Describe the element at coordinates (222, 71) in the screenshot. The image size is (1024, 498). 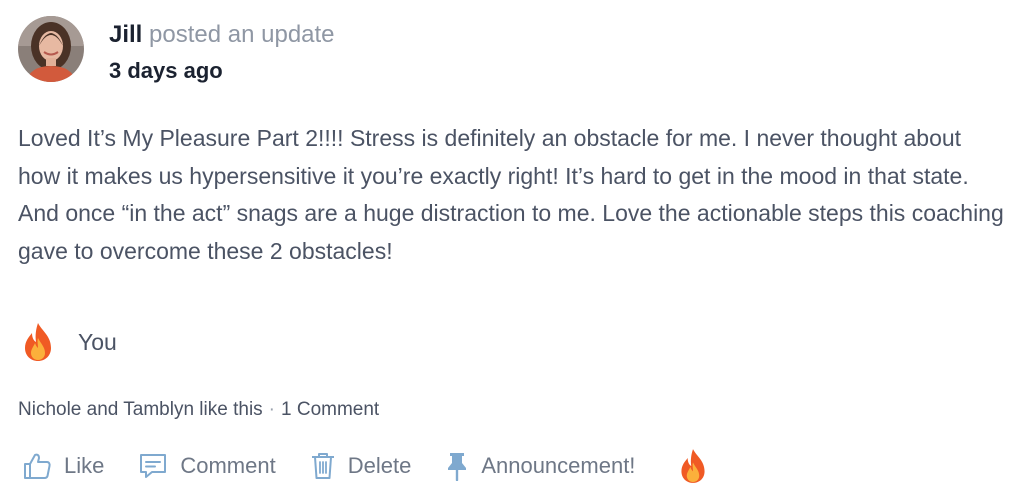
I see `post-timestamp: 3 days ago` at that location.